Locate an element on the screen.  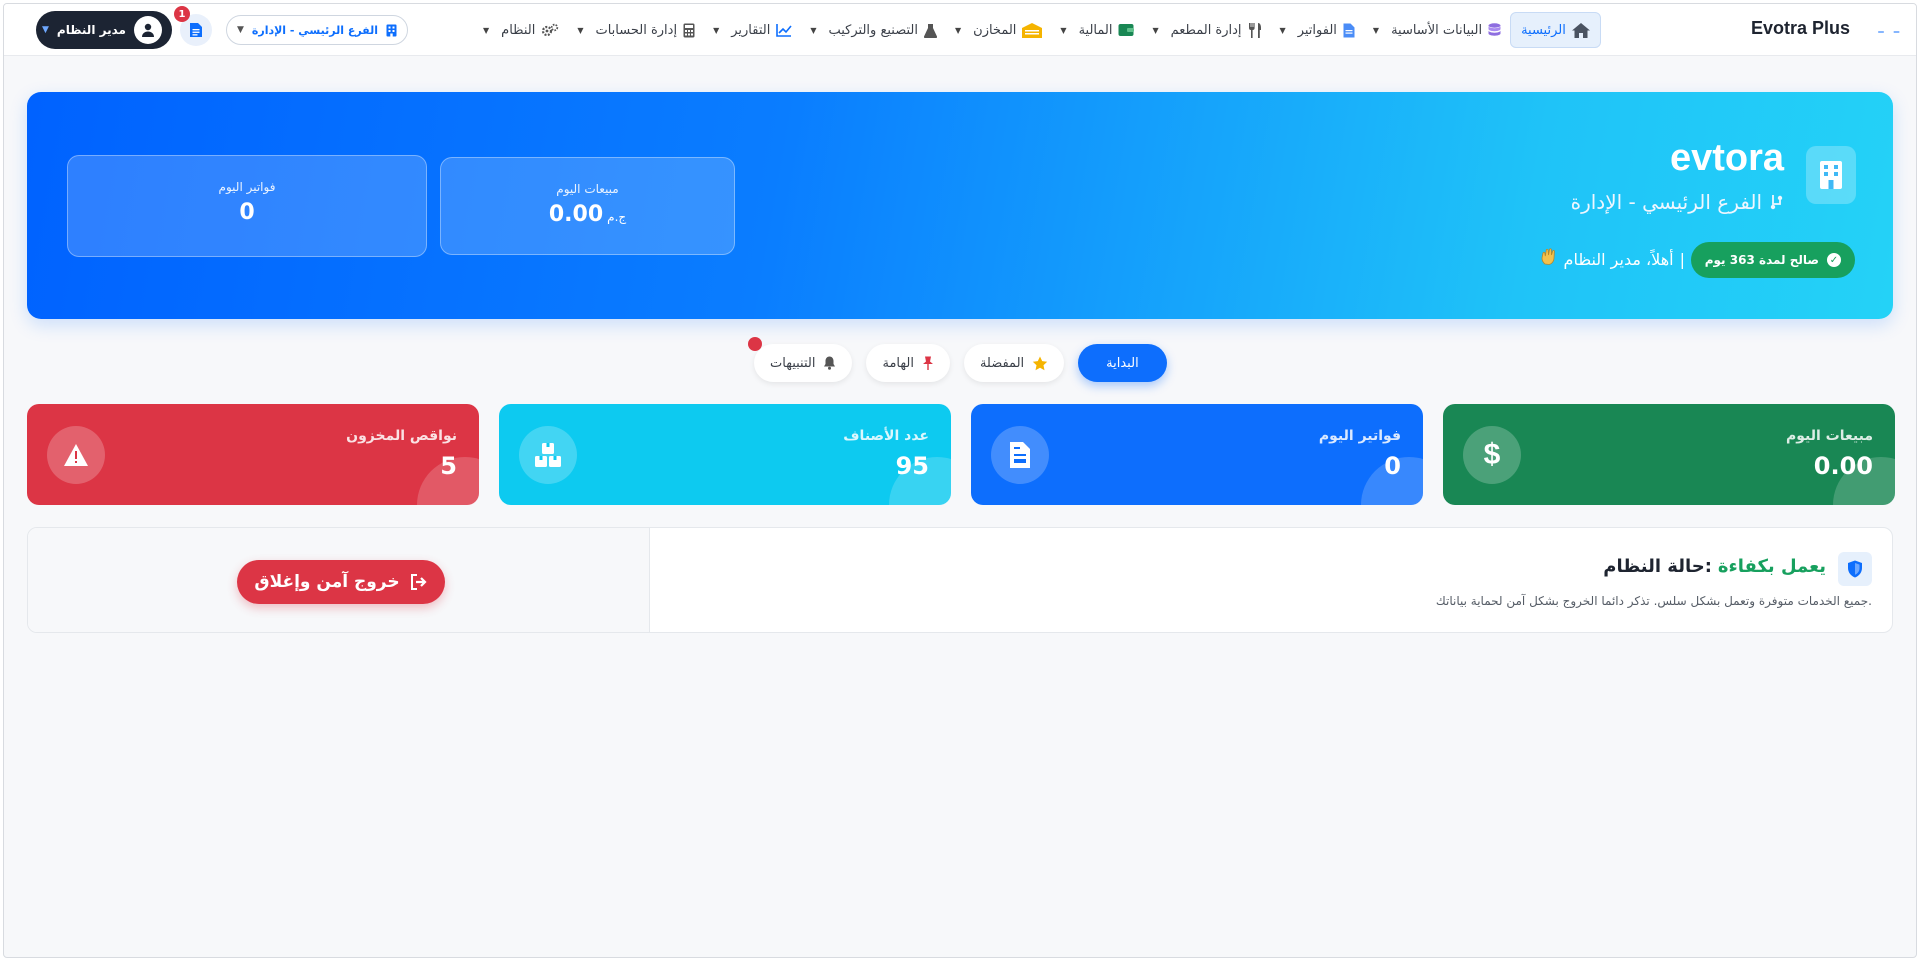
tab-important: الهامة is located at coordinates (908, 363).